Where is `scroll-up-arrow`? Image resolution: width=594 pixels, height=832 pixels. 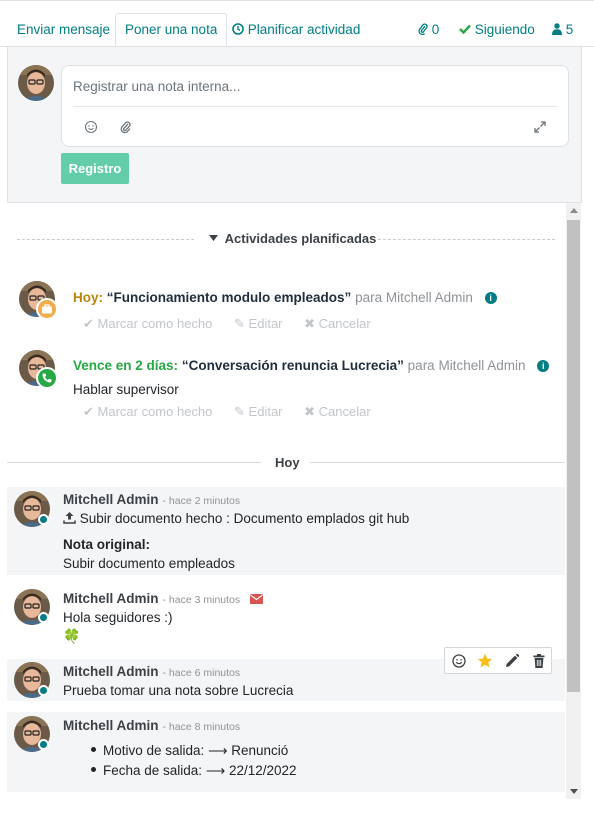
scroll-up-arrow is located at coordinates (574, 210).